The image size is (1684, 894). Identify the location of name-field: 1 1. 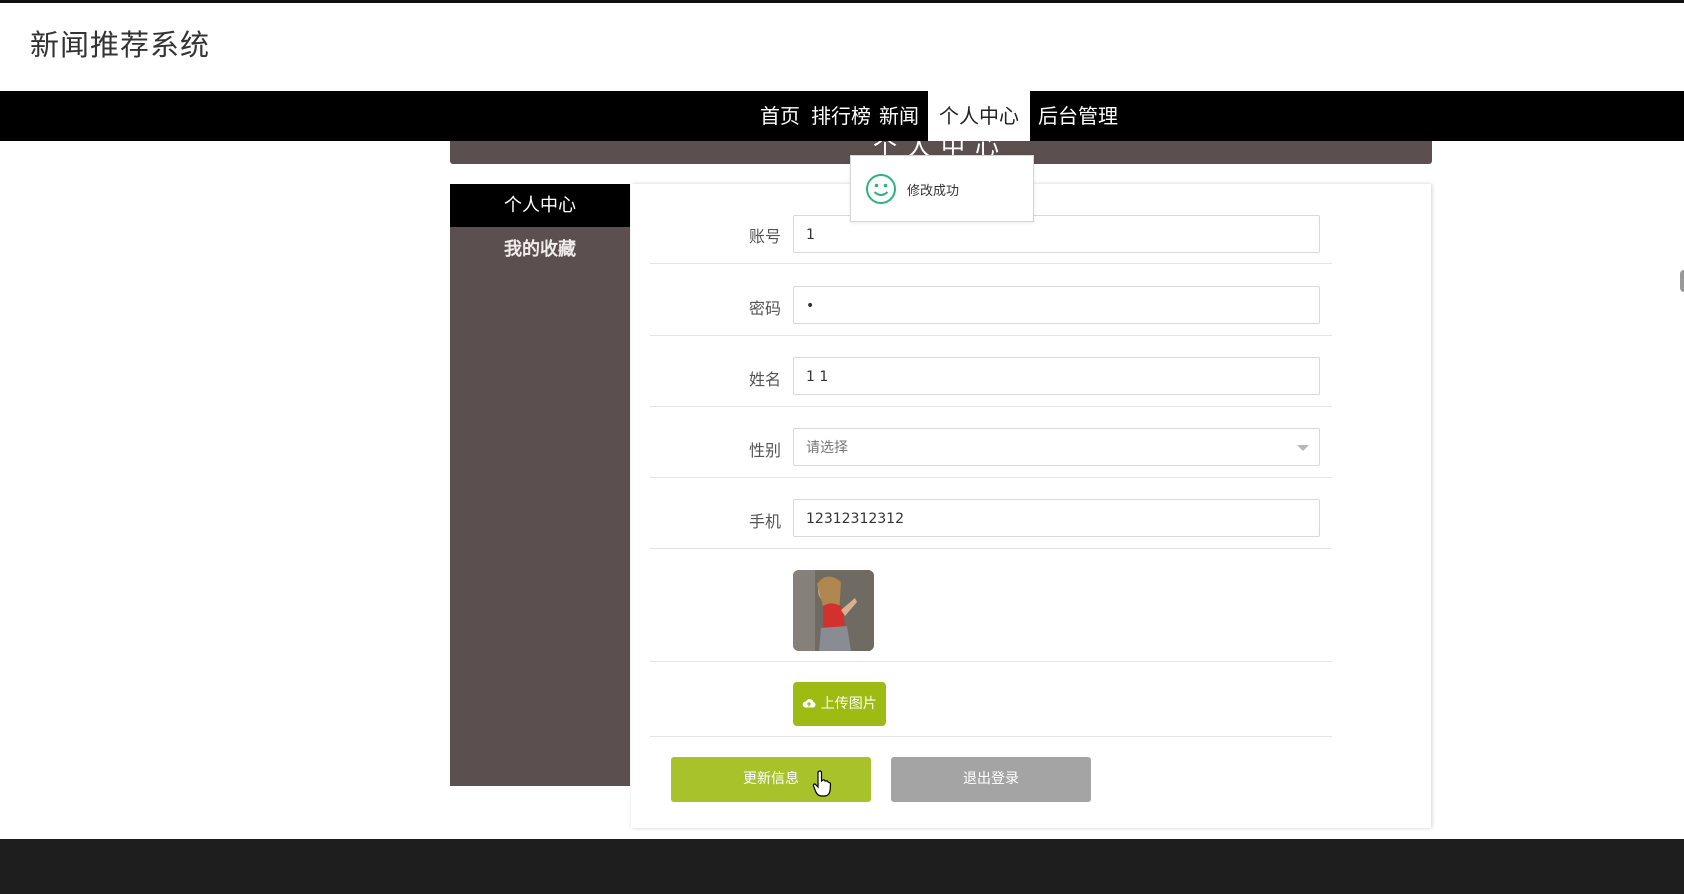
(1056, 376).